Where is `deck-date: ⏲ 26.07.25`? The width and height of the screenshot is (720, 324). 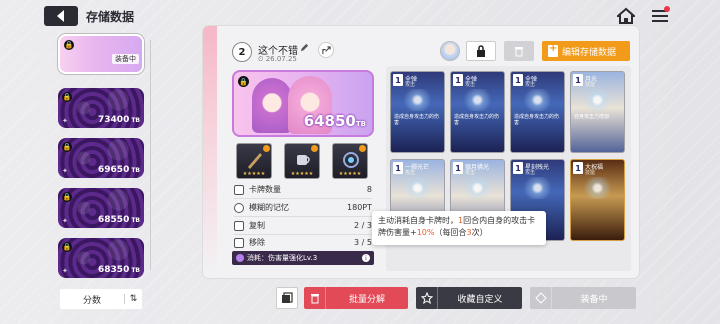 deck-date: ⏲ 26.07.25 is located at coordinates (277, 59).